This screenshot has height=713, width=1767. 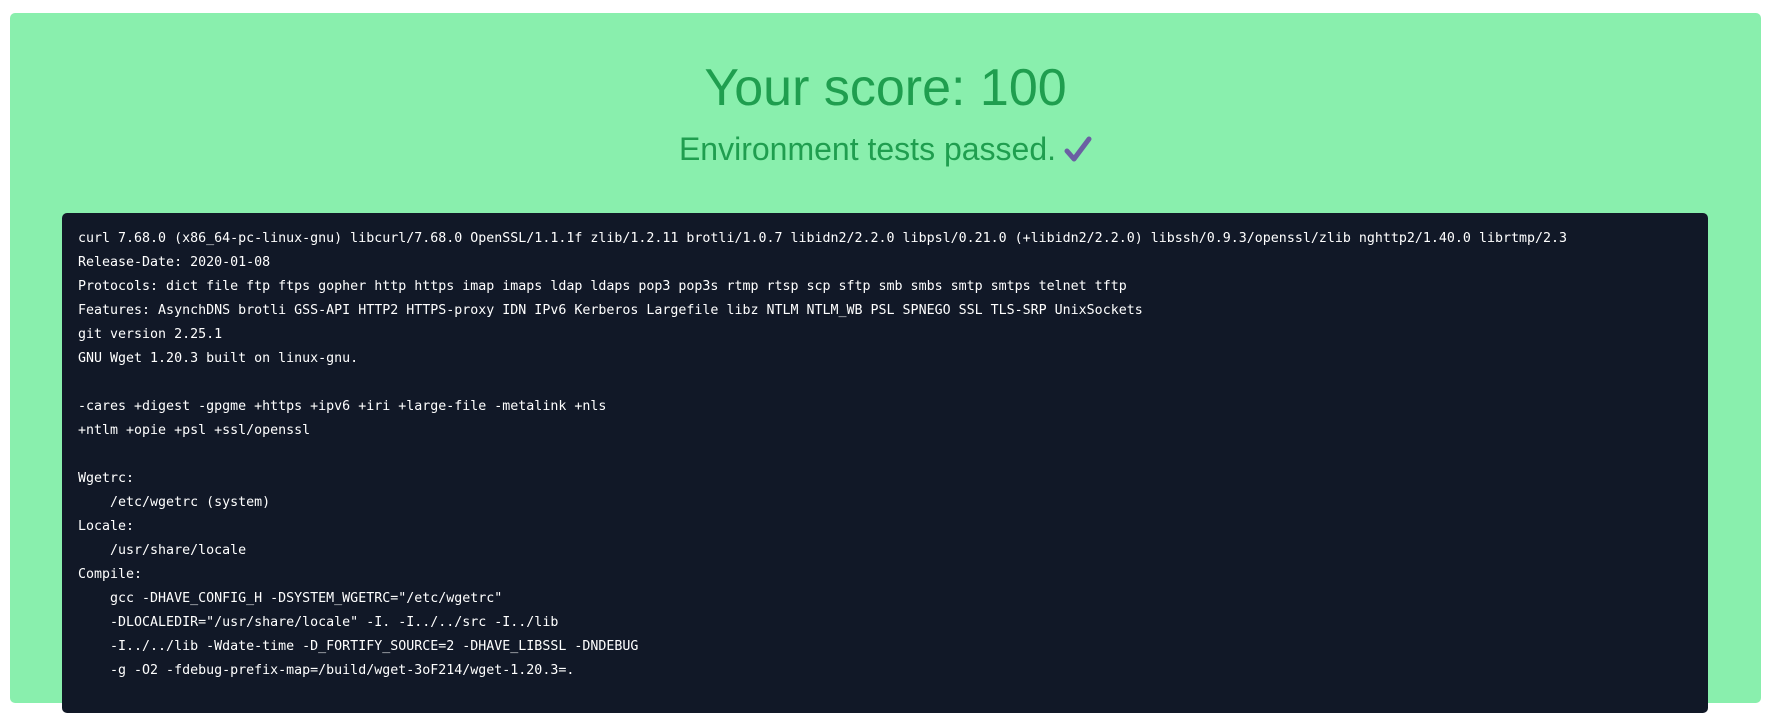 I want to click on terminal-line: /etc/wgetrc (system), so click(x=174, y=502).